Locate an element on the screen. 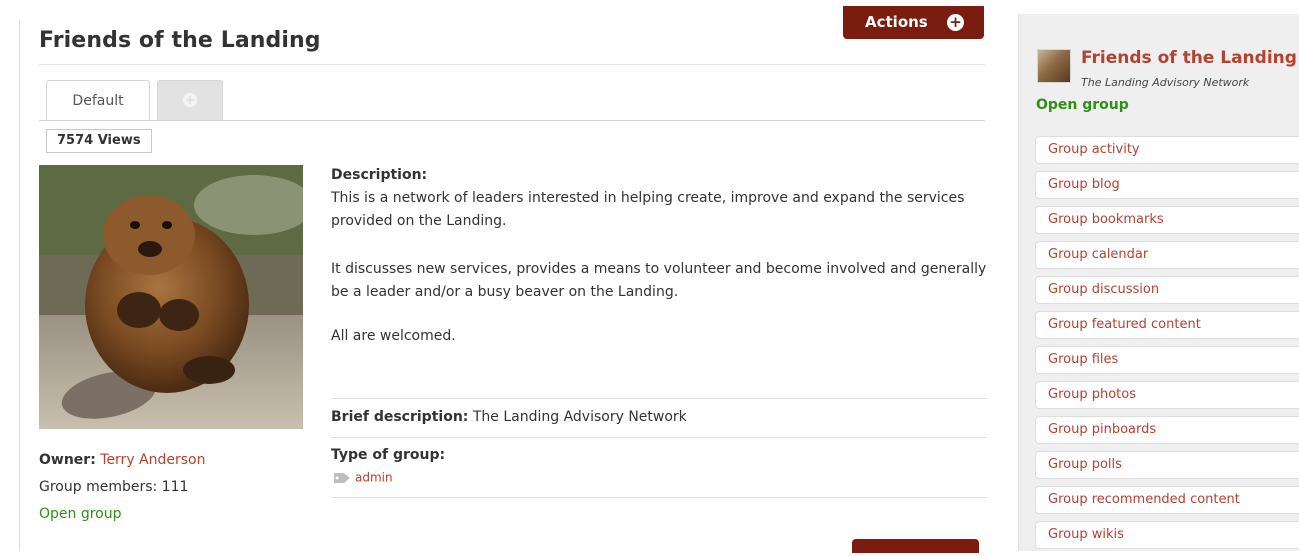 This screenshot has height=556, width=1299. add-tab-button: + is located at coordinates (190, 100).